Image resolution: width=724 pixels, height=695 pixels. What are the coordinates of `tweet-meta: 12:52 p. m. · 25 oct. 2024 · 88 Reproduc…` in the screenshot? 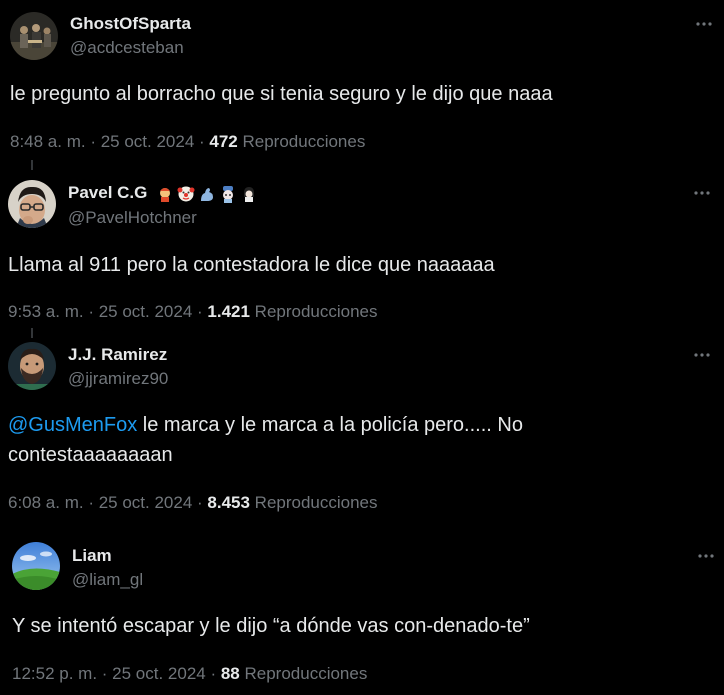 It's located at (189, 674).